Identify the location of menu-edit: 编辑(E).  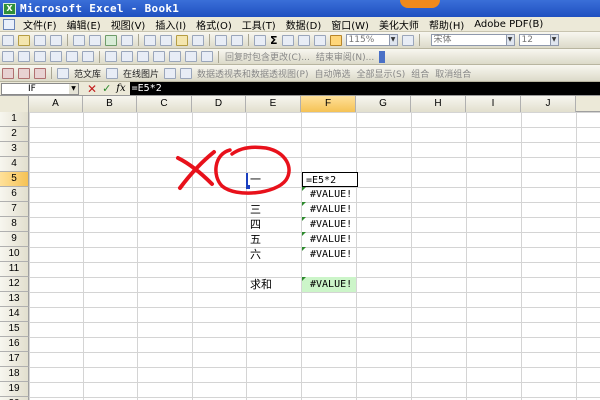
(84, 24).